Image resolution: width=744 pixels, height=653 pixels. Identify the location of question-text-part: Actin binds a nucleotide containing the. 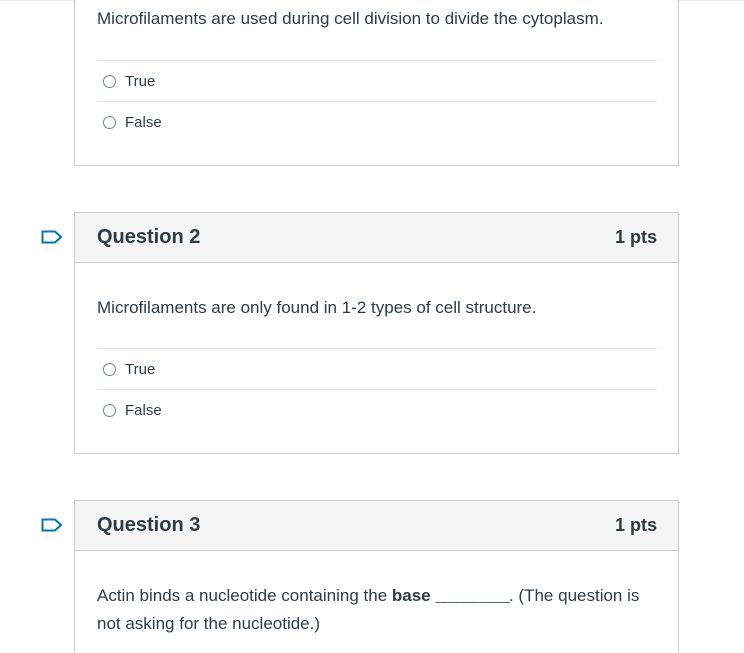
(244, 595).